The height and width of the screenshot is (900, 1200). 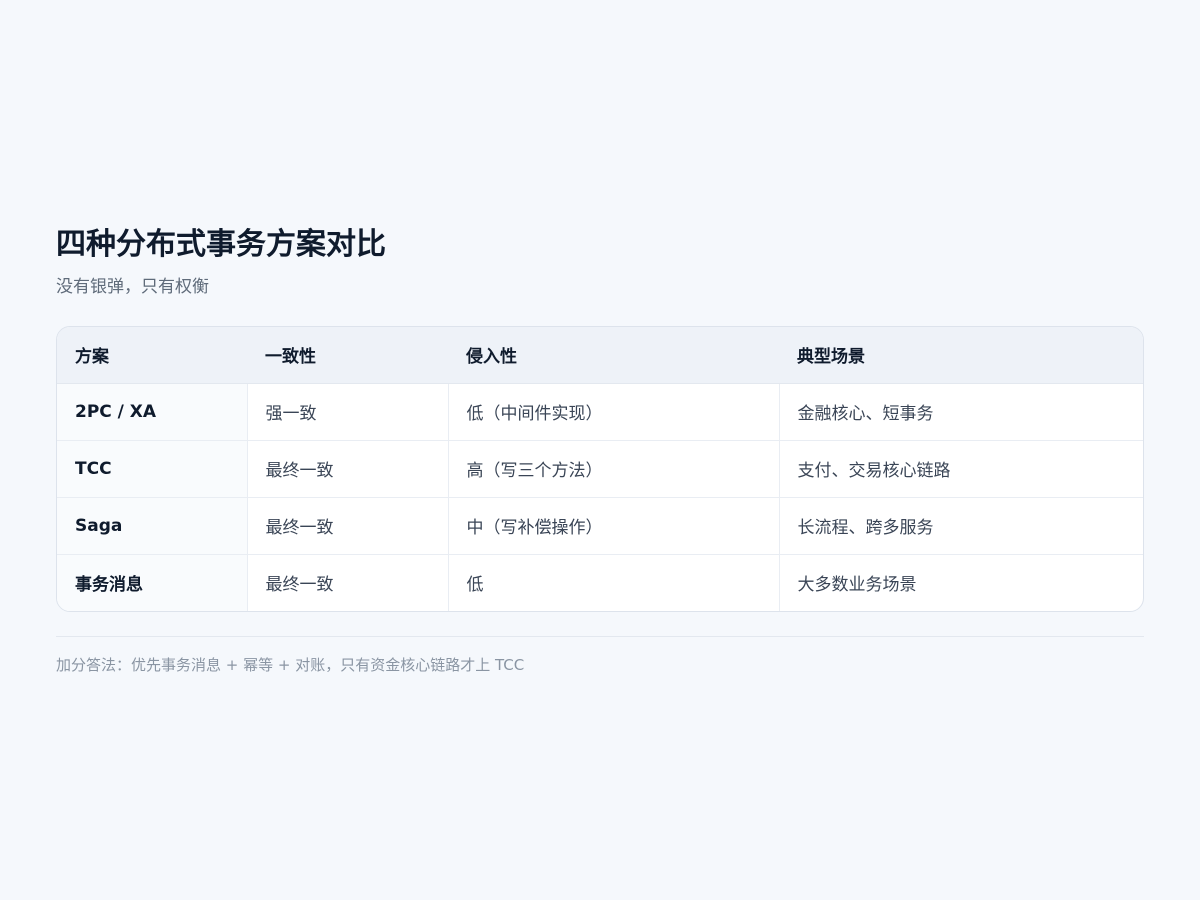 I want to click on page-title: 四种分布式事务方案对比, so click(x=221, y=244).